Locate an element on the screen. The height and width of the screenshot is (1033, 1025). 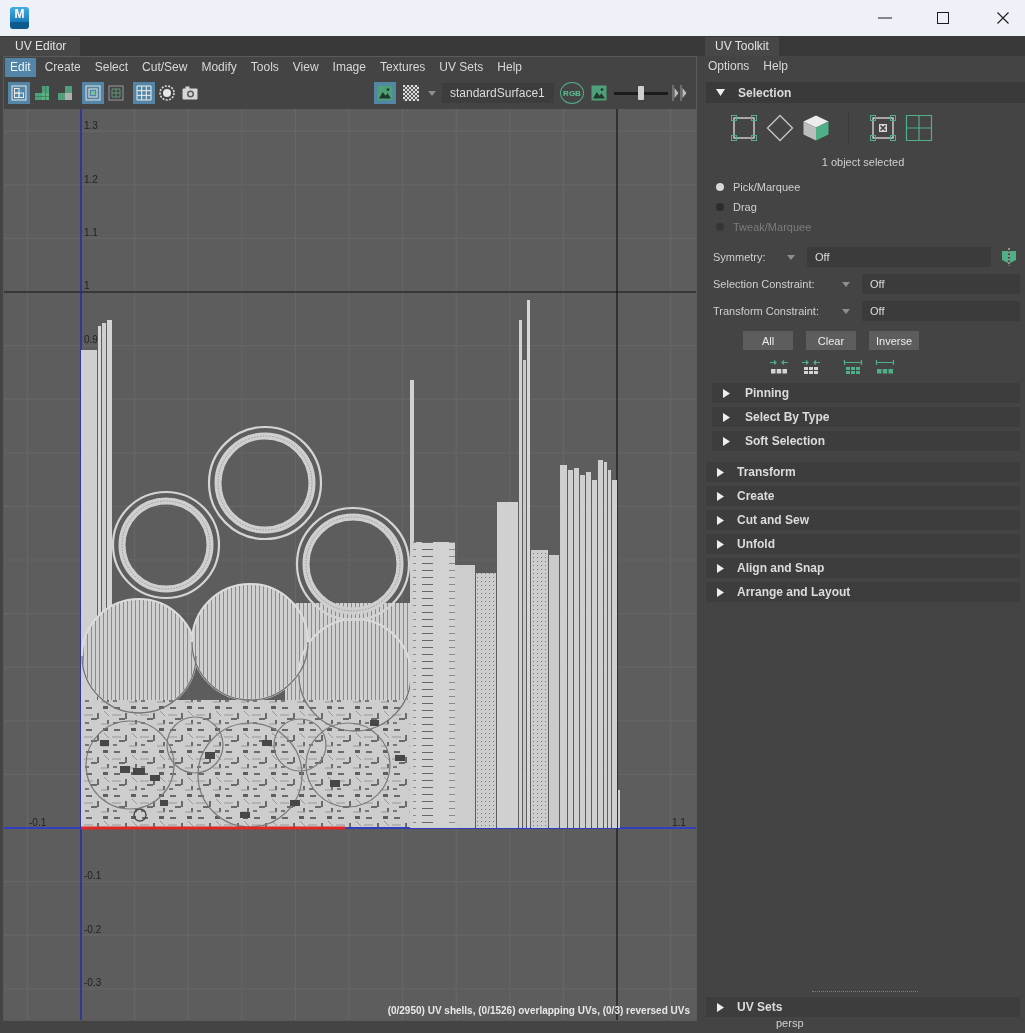
menu-item: UV Sets is located at coordinates (461, 67).